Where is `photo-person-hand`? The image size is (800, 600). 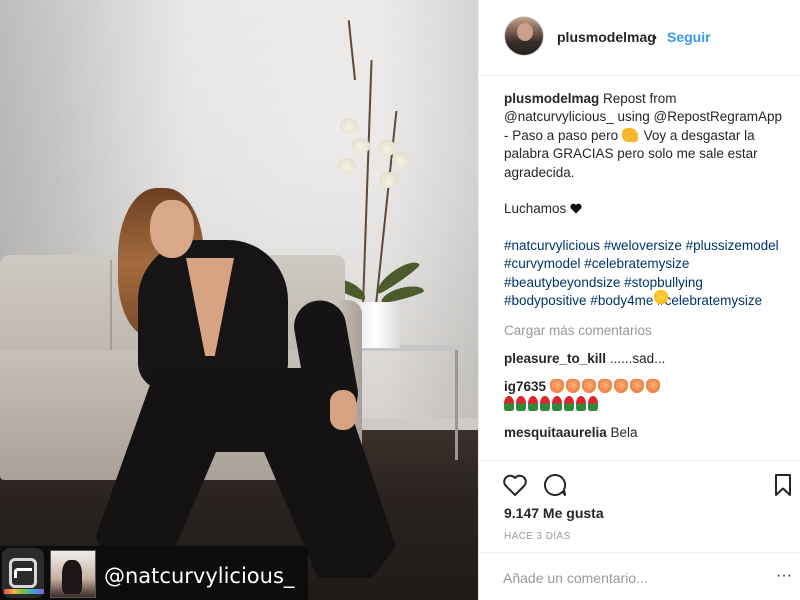 photo-person-hand is located at coordinates (343, 410).